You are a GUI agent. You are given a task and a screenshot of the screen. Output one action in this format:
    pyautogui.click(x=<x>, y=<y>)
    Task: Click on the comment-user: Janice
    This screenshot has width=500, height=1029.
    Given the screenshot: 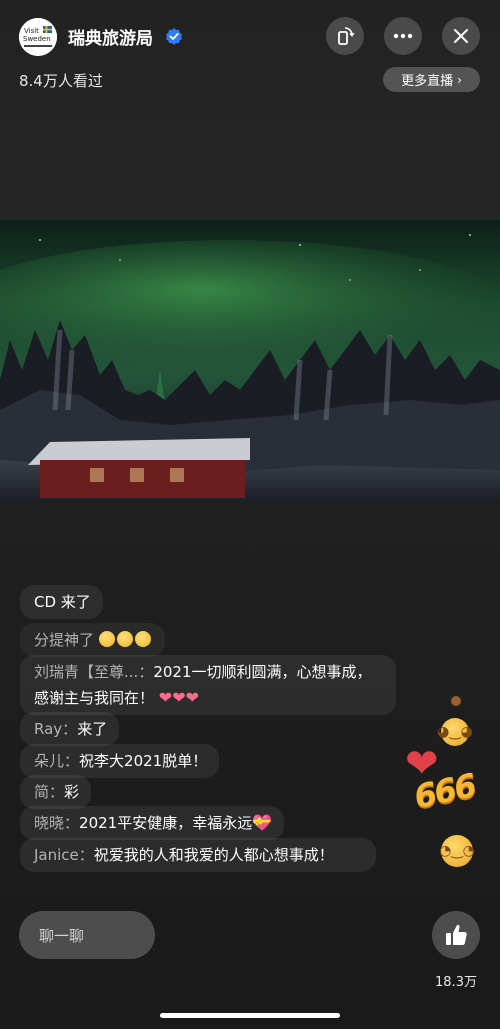 What is the action you would take?
    pyautogui.click(x=56, y=855)
    